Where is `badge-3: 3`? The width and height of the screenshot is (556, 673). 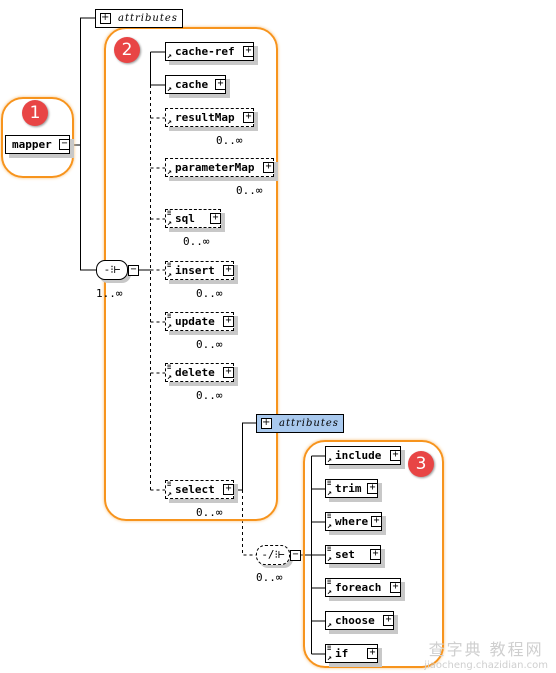
badge-3: 3 is located at coordinates (421, 464).